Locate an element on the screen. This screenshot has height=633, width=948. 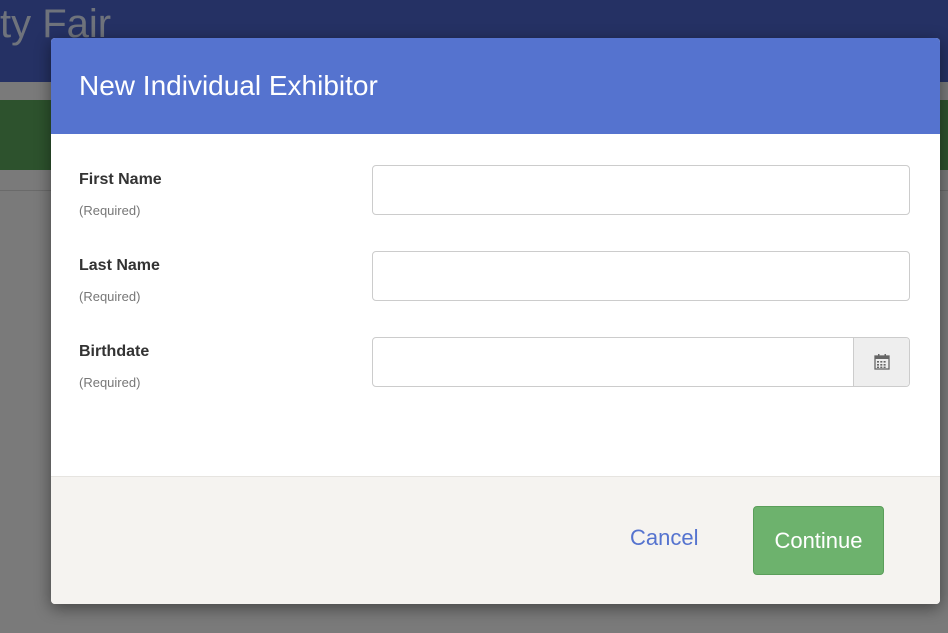
birthdate-input-group is located at coordinates (641, 362).